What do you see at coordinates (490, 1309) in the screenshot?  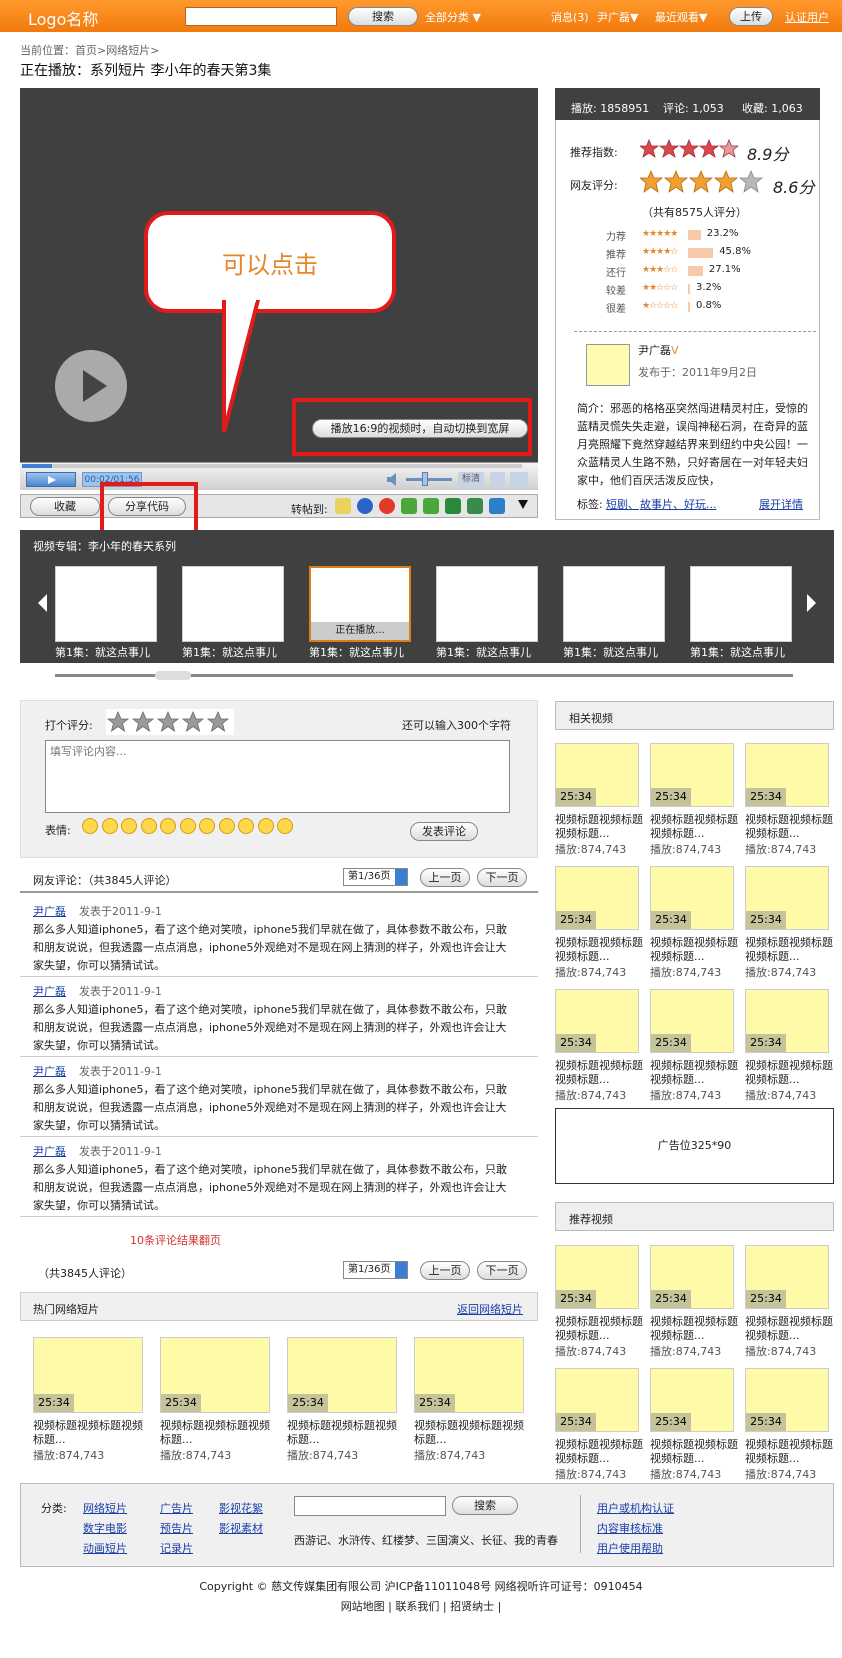 I see `back-to-shorts-link: 返回网络短片` at bounding box center [490, 1309].